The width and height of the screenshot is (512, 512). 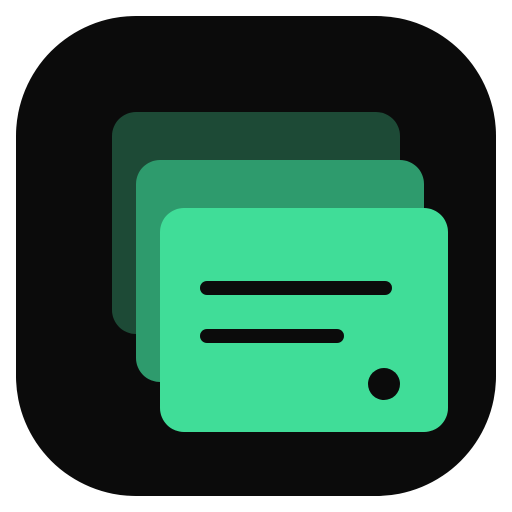 I want to click on status-dot, so click(x=384, y=384).